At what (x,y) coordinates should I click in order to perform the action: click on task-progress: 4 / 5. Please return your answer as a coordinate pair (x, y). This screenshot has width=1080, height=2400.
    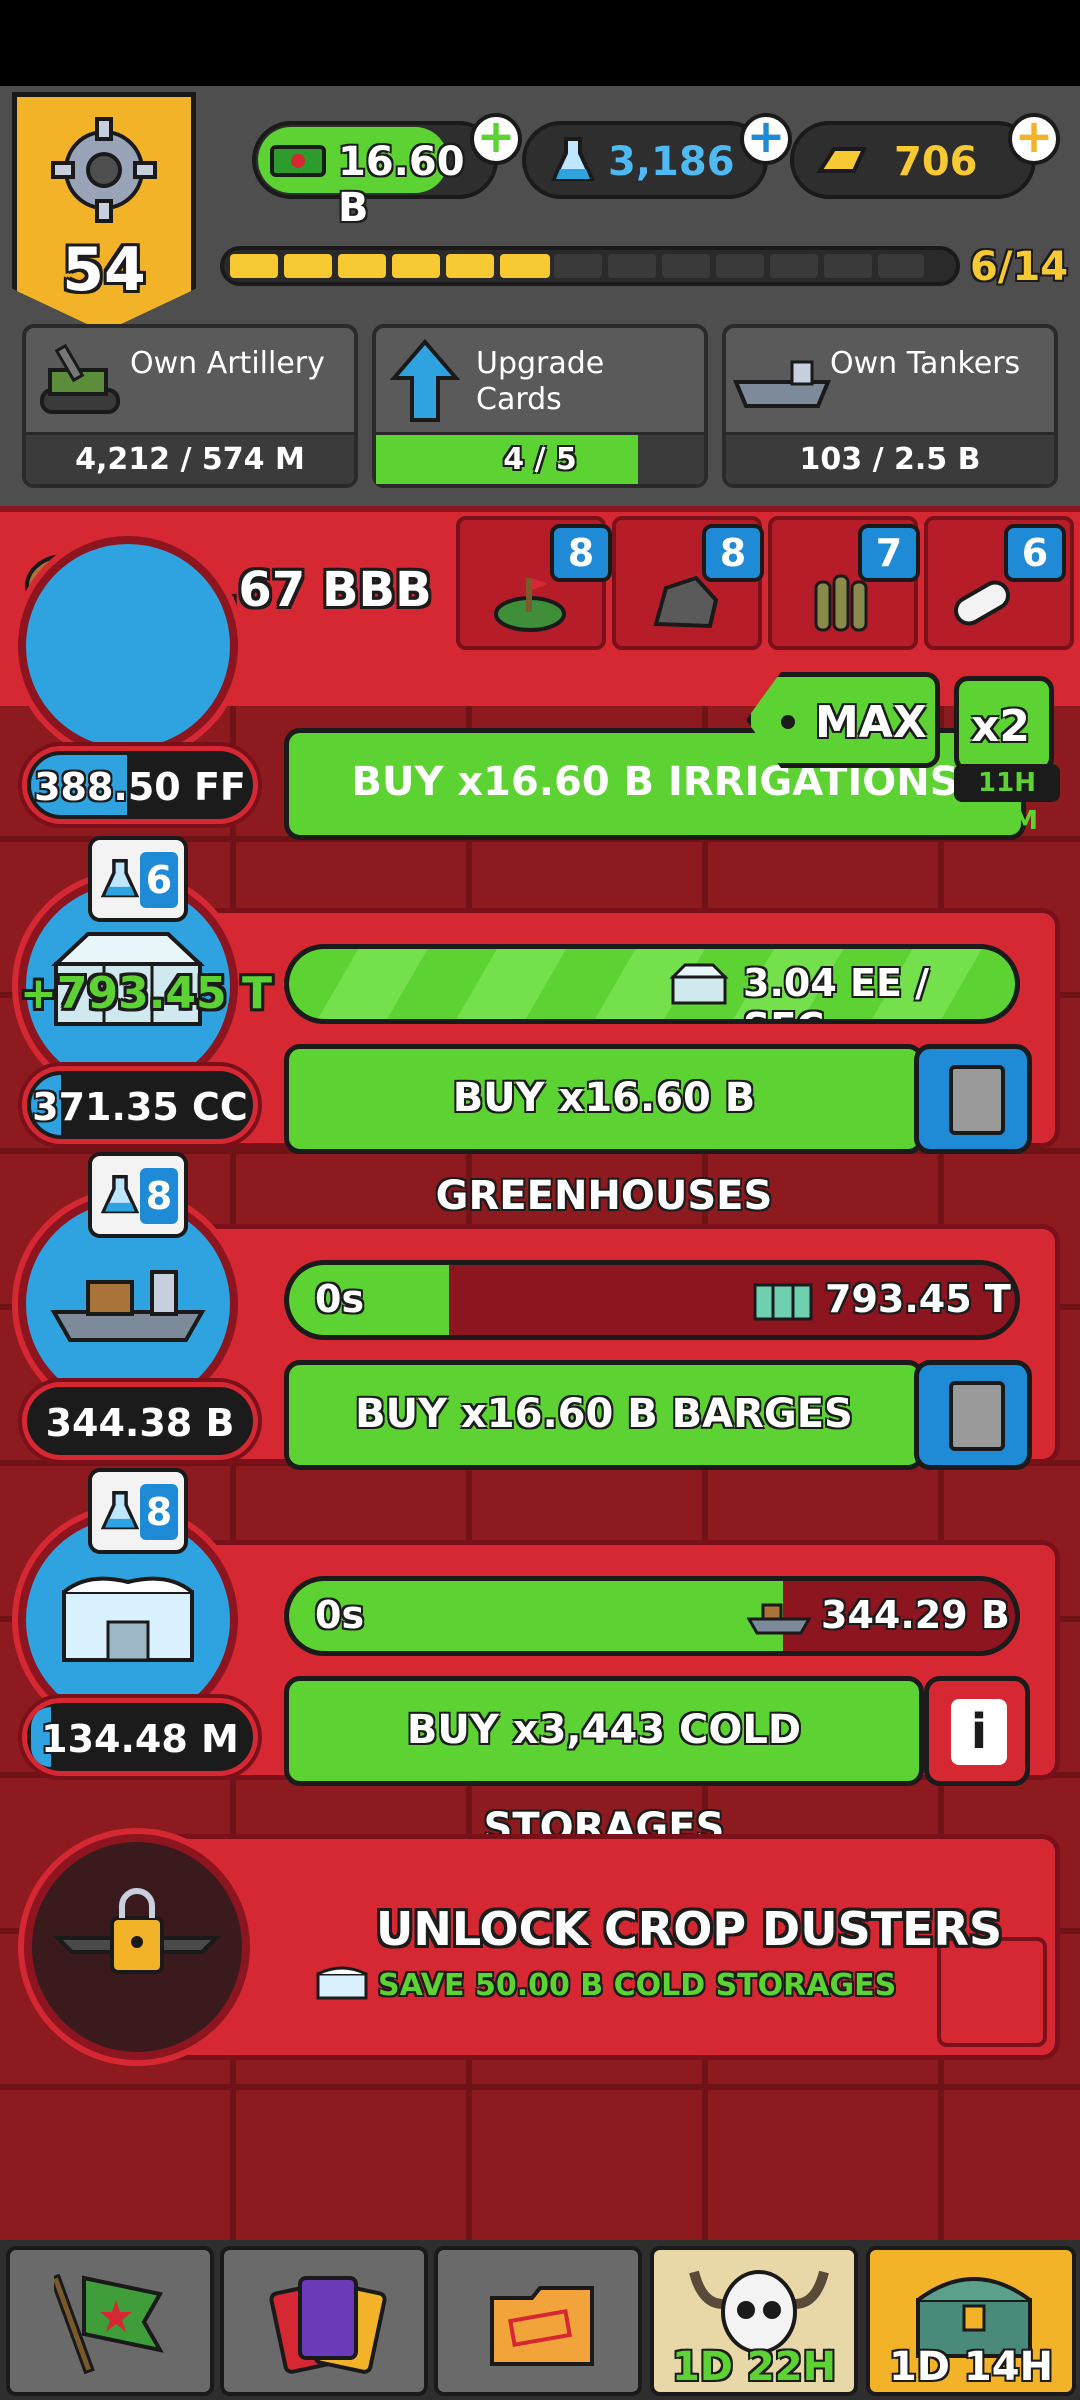
    Looking at the image, I should click on (540, 458).